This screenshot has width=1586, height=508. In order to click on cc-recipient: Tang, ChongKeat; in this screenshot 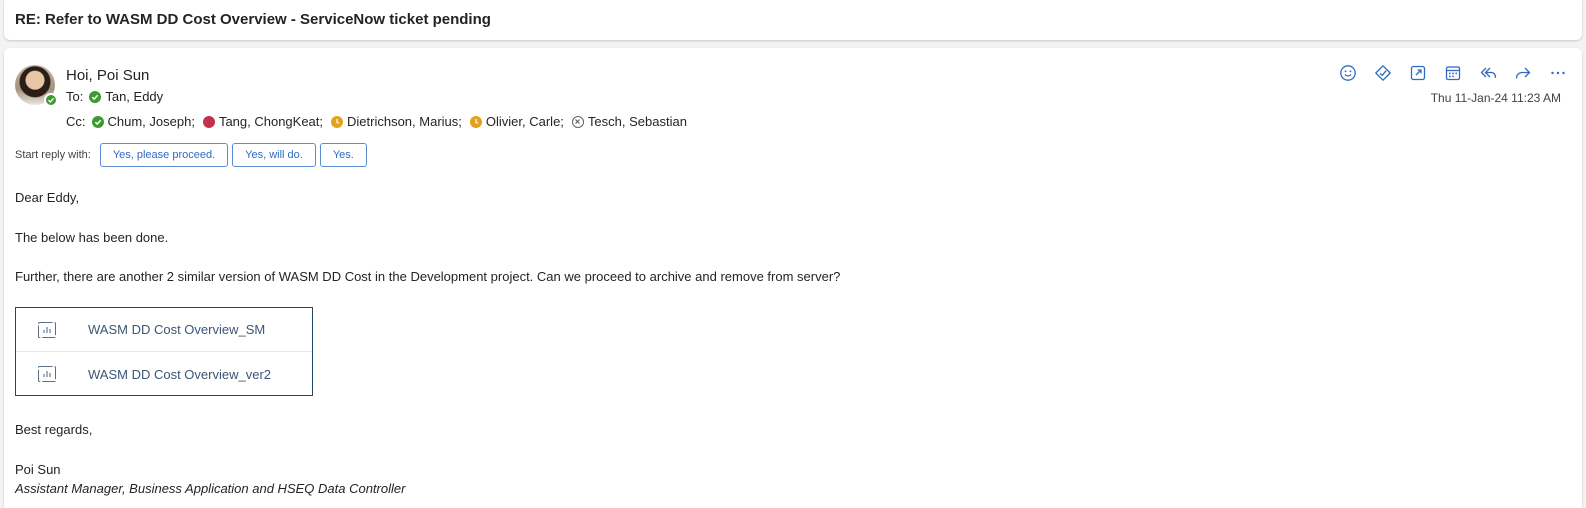, I will do `click(263, 121)`.